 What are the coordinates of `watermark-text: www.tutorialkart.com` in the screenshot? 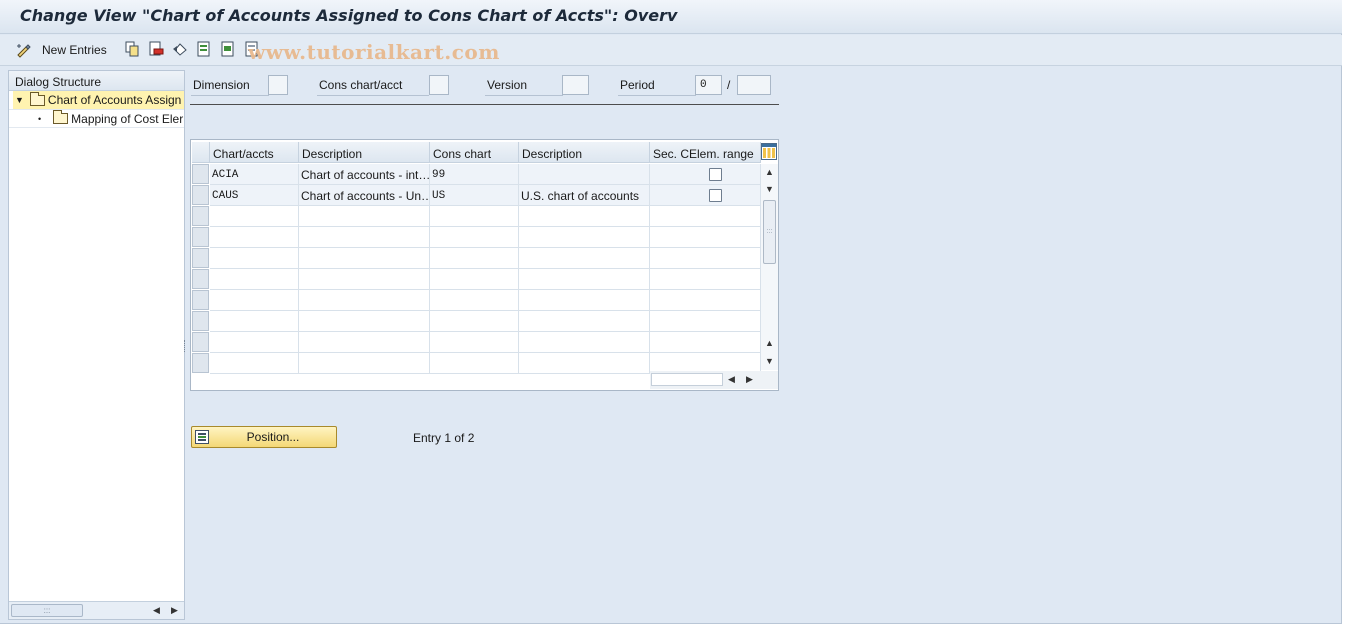 It's located at (374, 52).